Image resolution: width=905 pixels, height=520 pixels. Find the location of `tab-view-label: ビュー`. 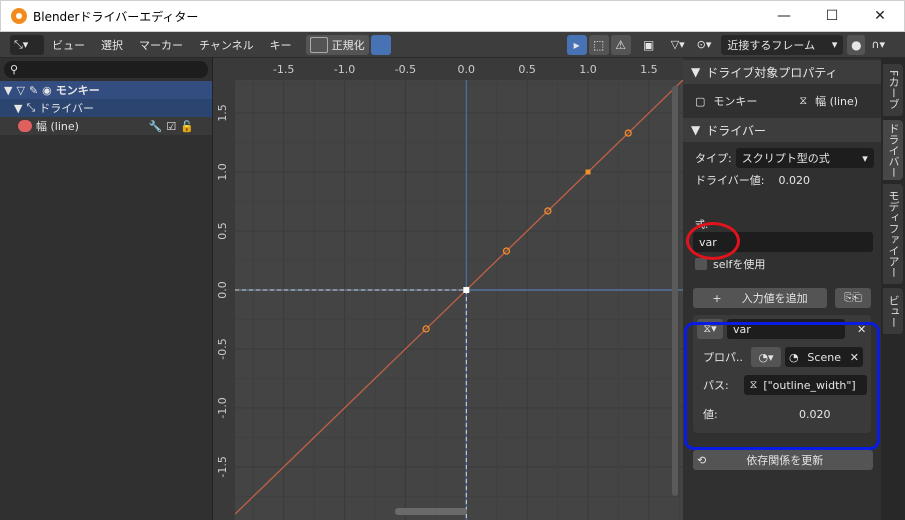

tab-view-label: ビュー is located at coordinates (893, 311).